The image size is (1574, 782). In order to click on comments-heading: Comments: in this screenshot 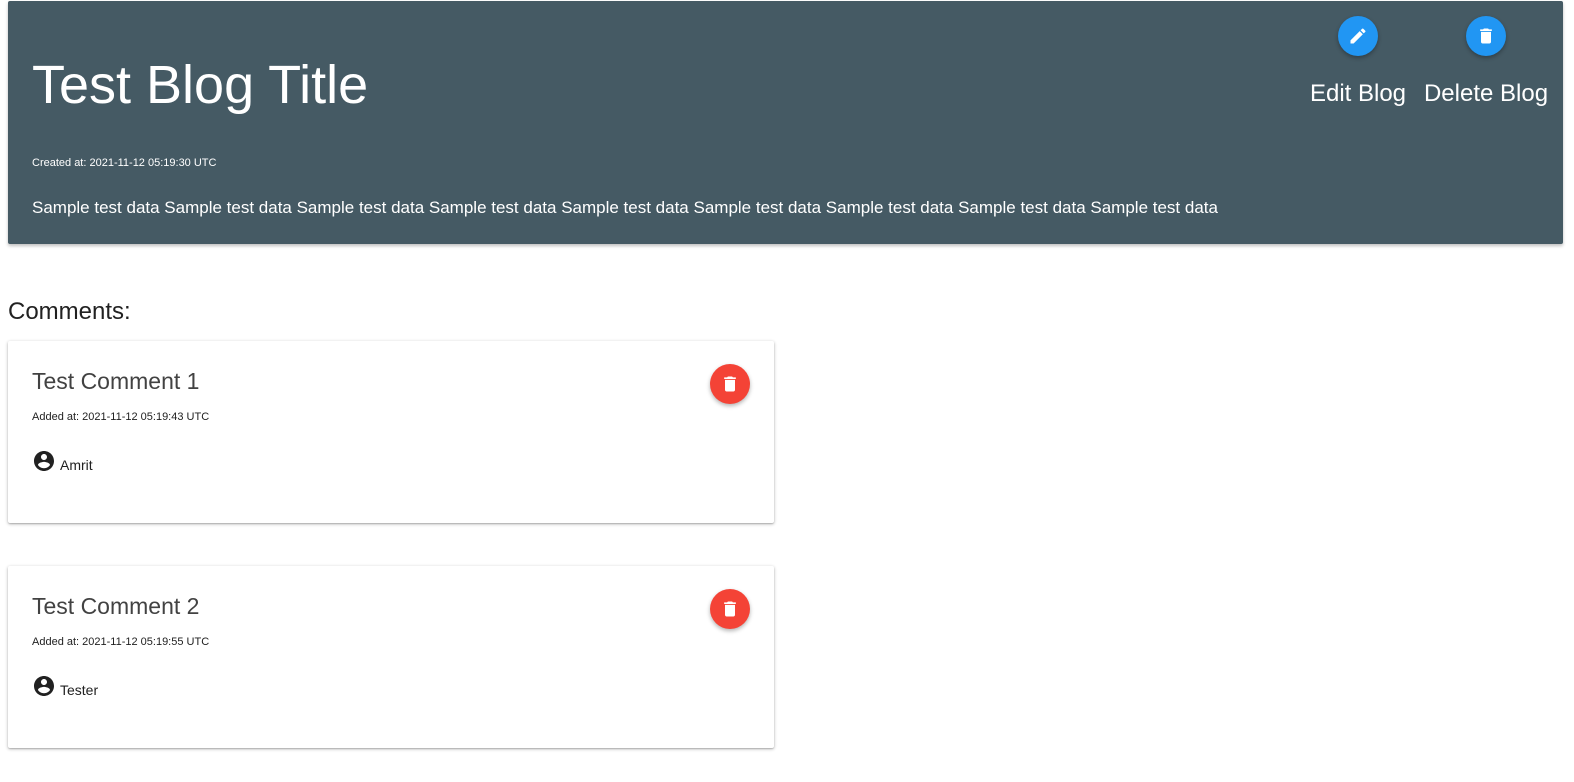, I will do `click(69, 311)`.